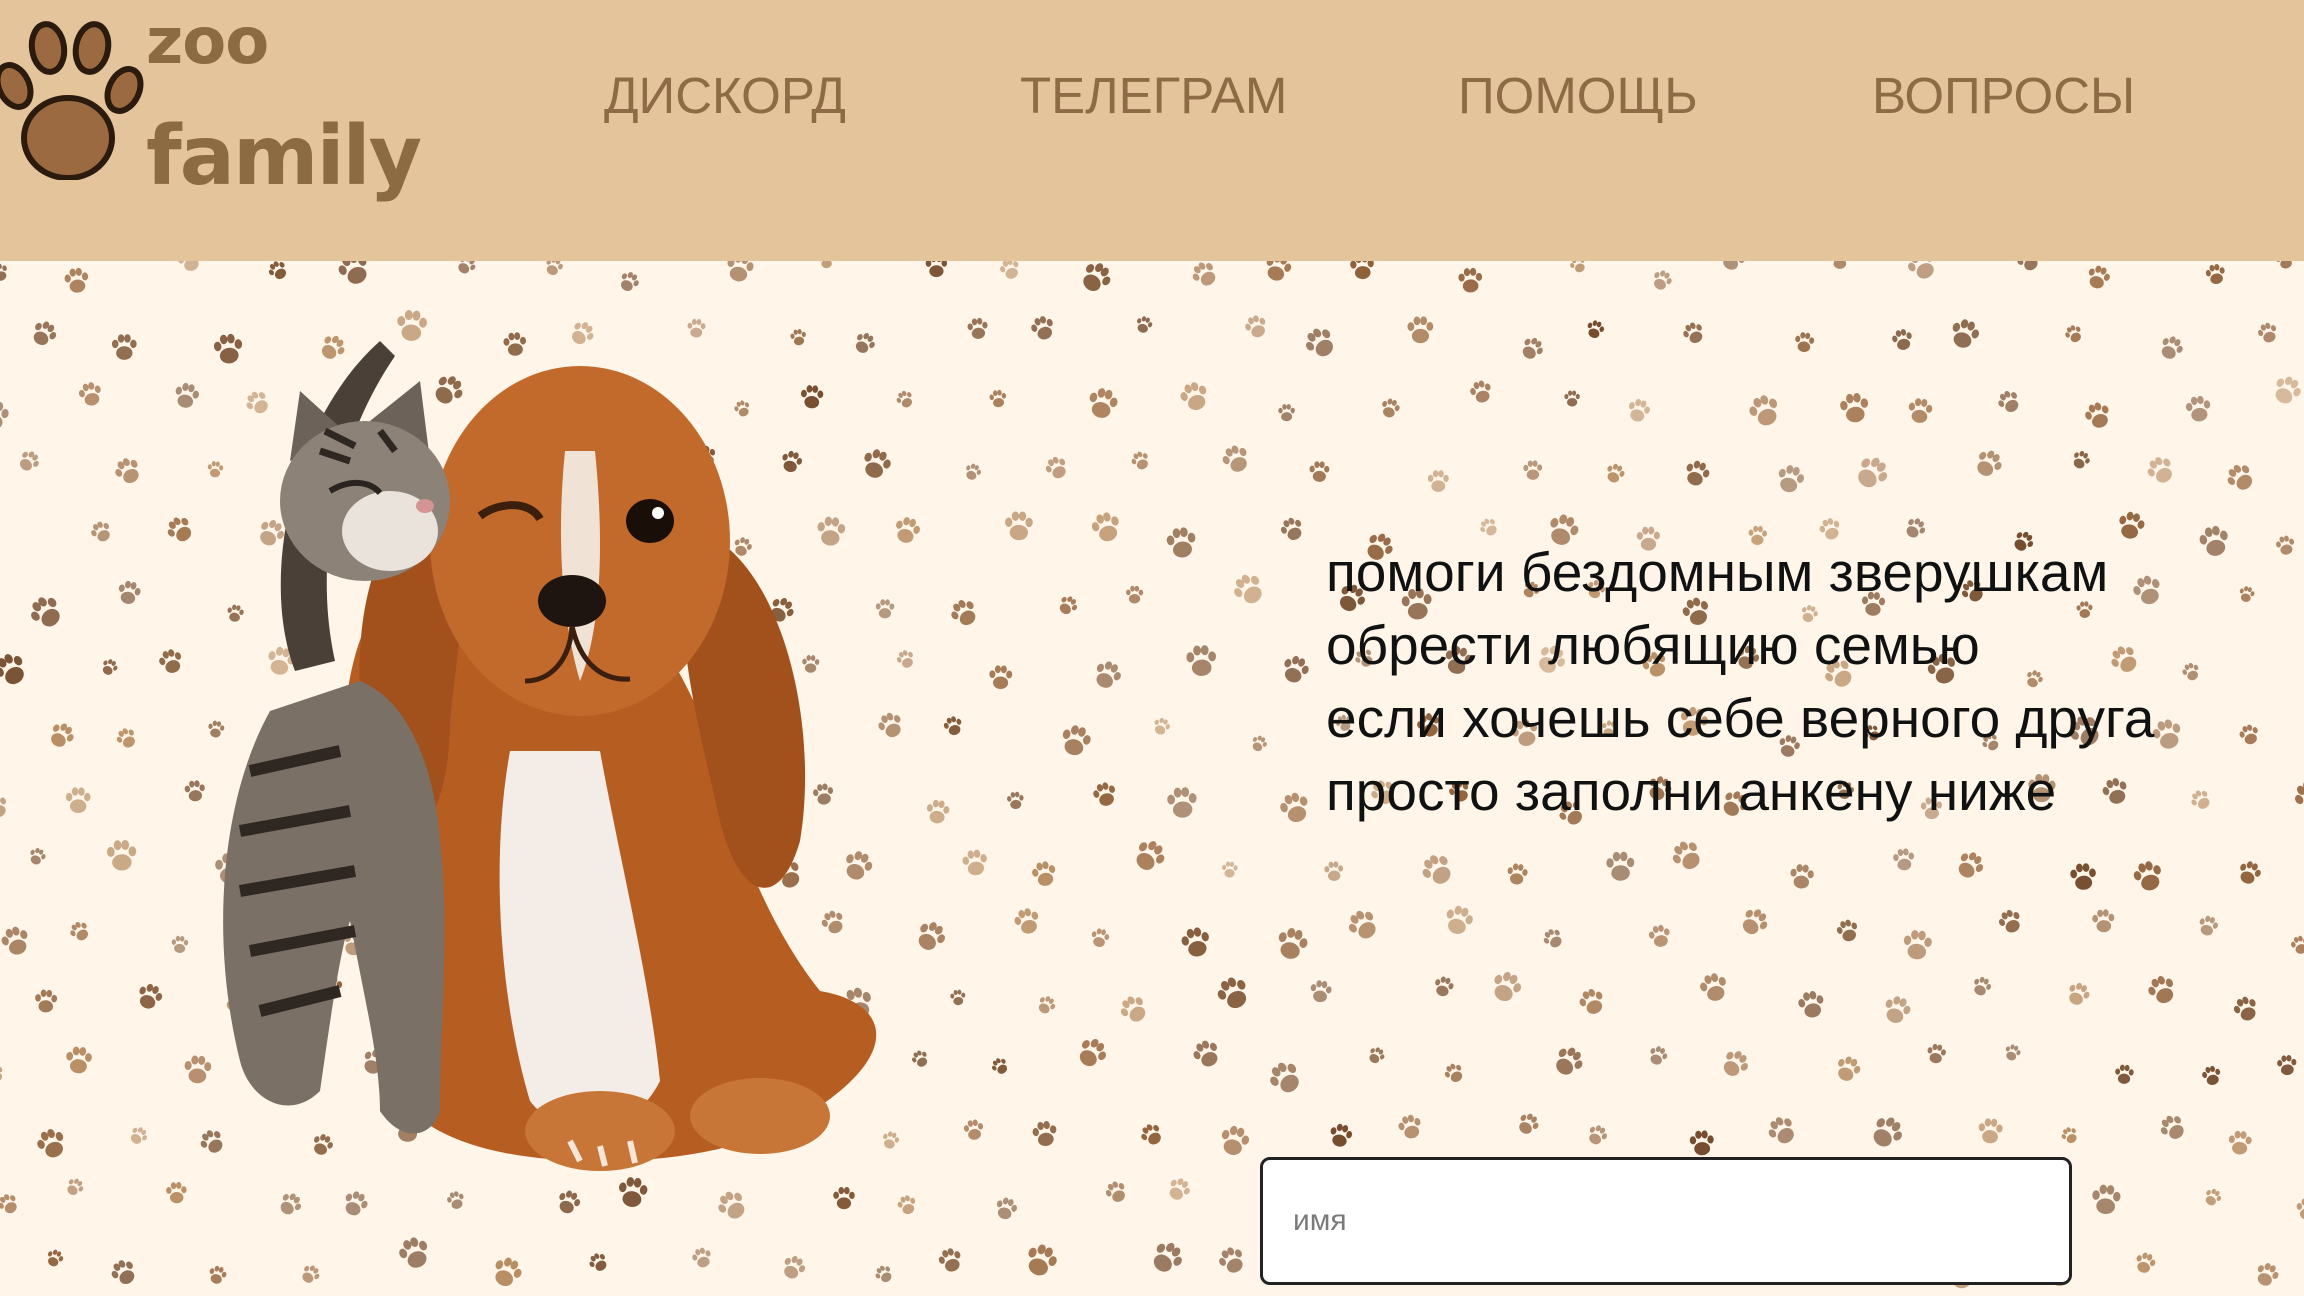 The width and height of the screenshot is (2304, 1296). I want to click on tagline-line: обрести любящию семью, so click(1653, 645).